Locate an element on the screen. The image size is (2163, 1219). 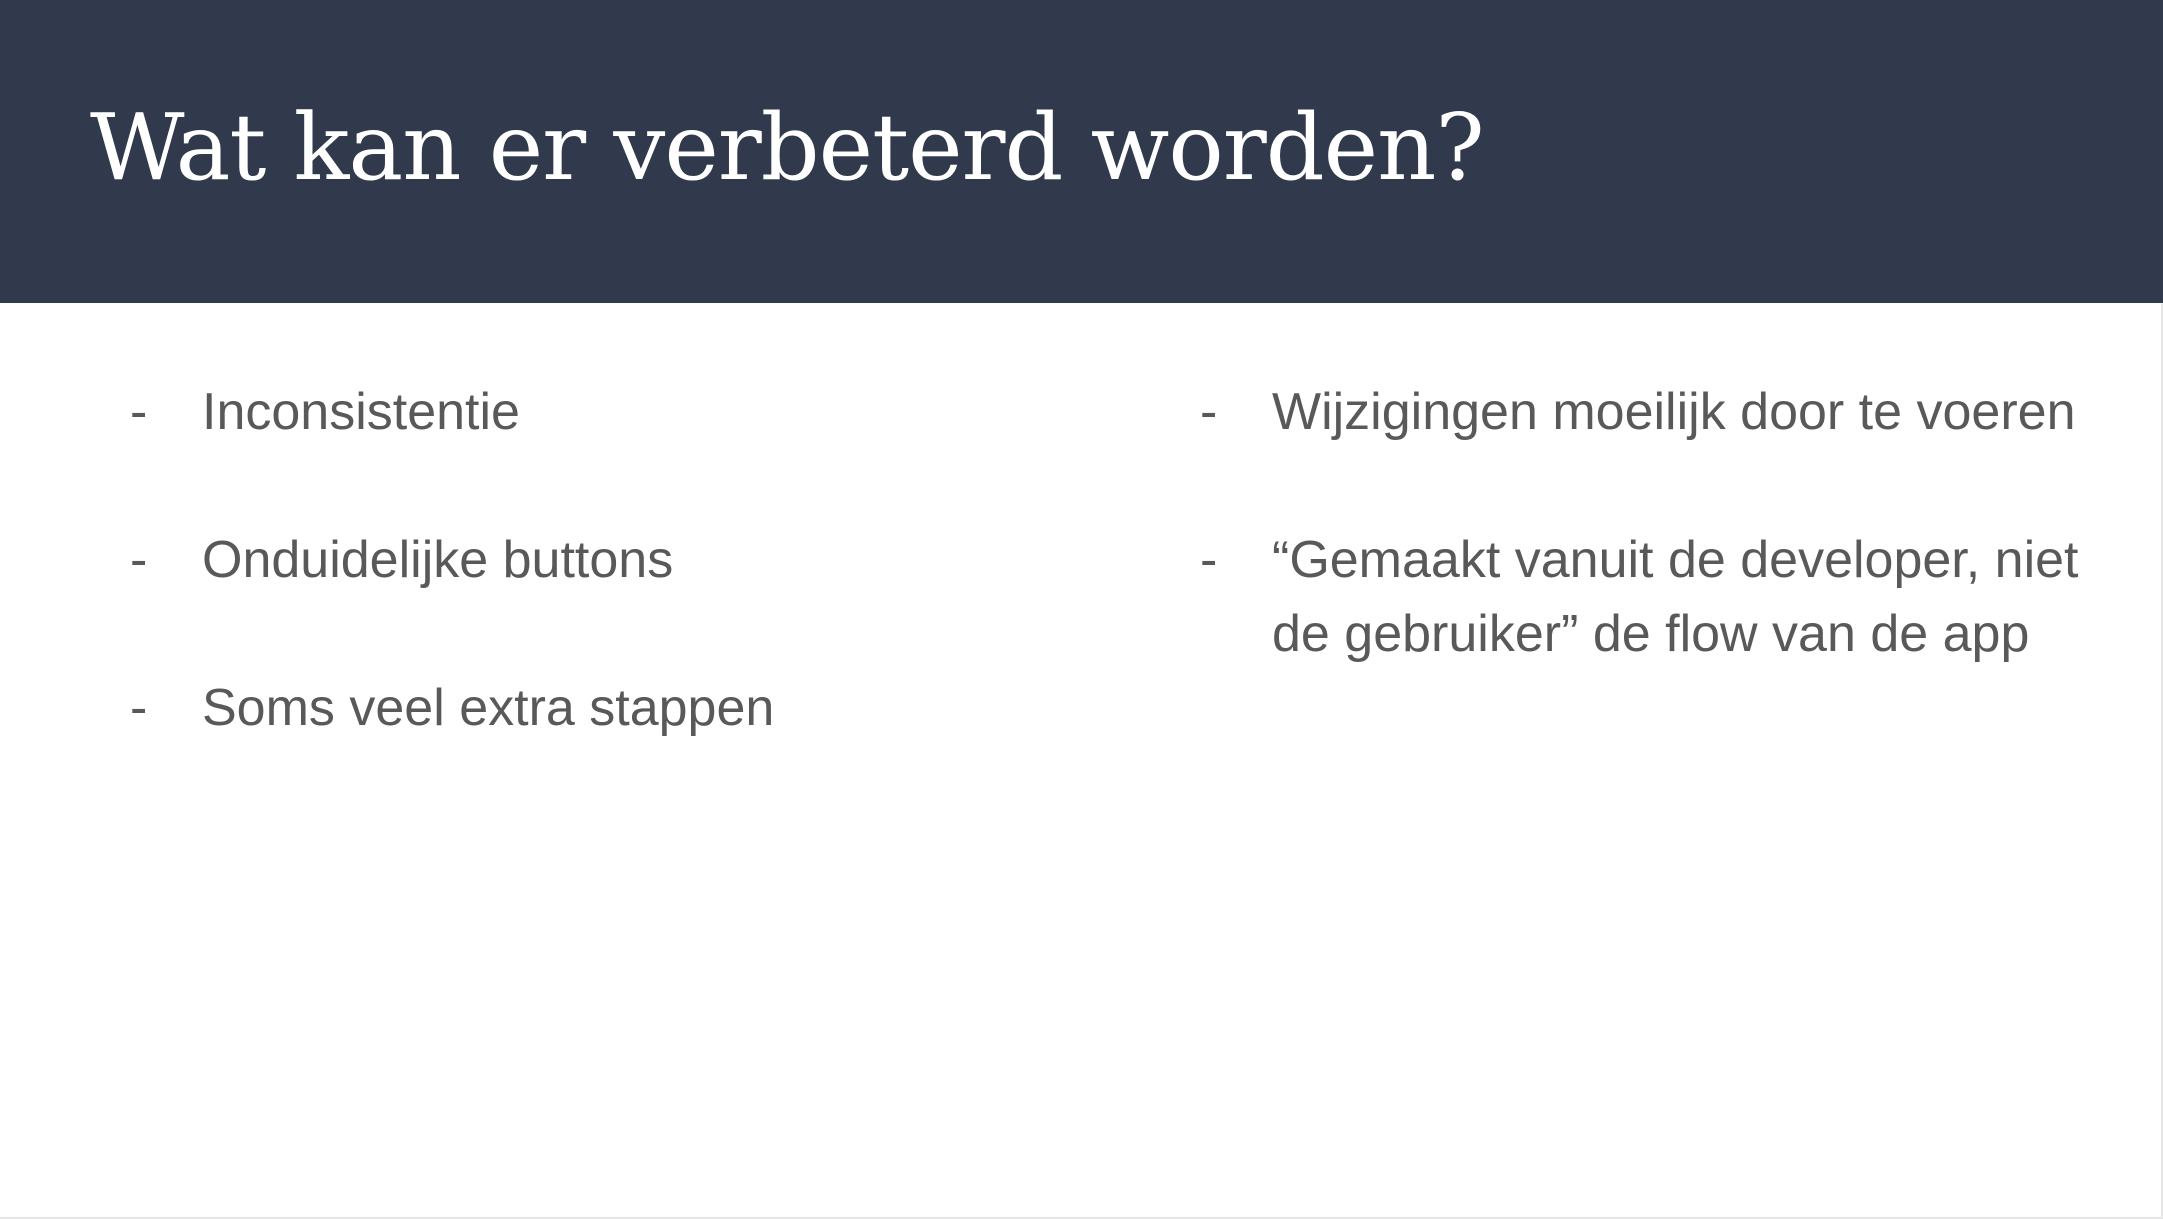
slide-title: Wat kan er verbeterd worden? is located at coordinates (787, 147).